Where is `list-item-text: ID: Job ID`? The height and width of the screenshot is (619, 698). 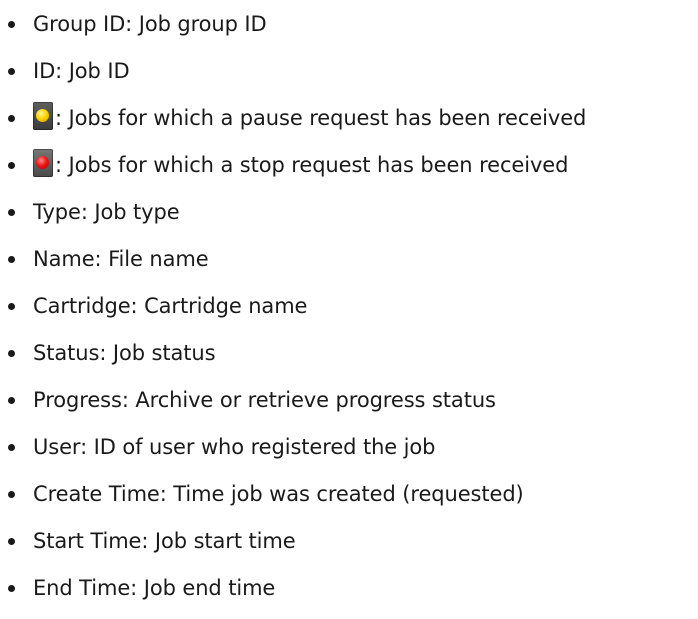 list-item-text: ID: Job ID is located at coordinates (81, 71).